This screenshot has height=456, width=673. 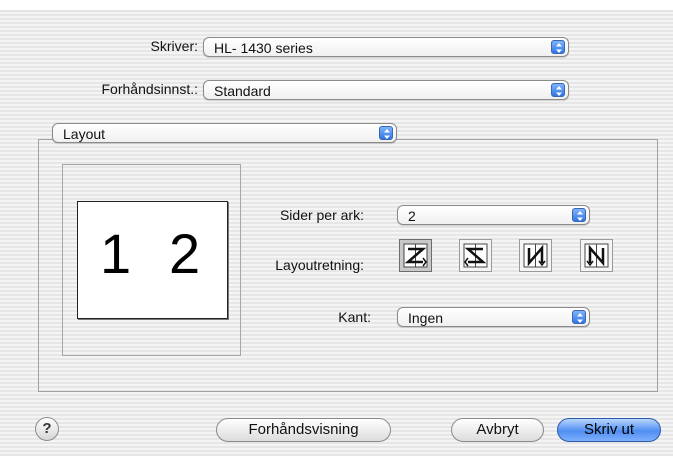 I want to click on panel-popup: Layout, so click(x=224, y=133).